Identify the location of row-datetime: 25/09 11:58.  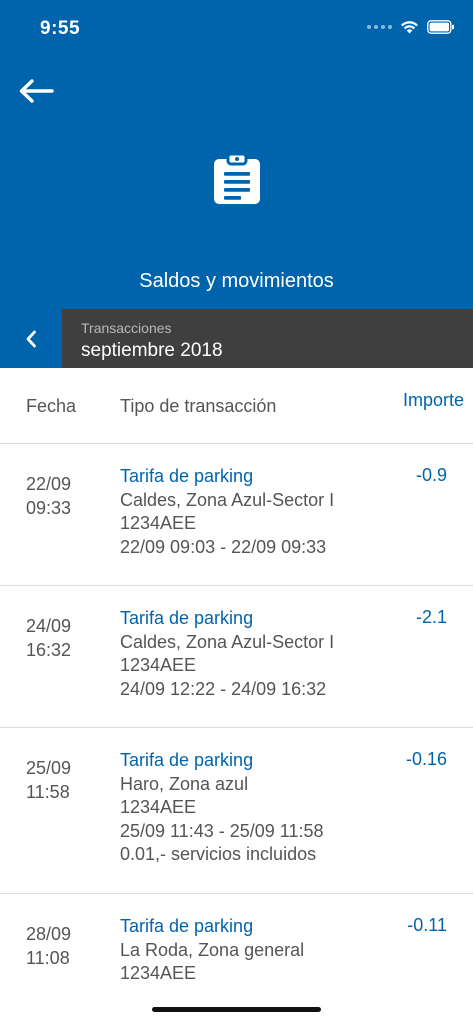
(48, 780).